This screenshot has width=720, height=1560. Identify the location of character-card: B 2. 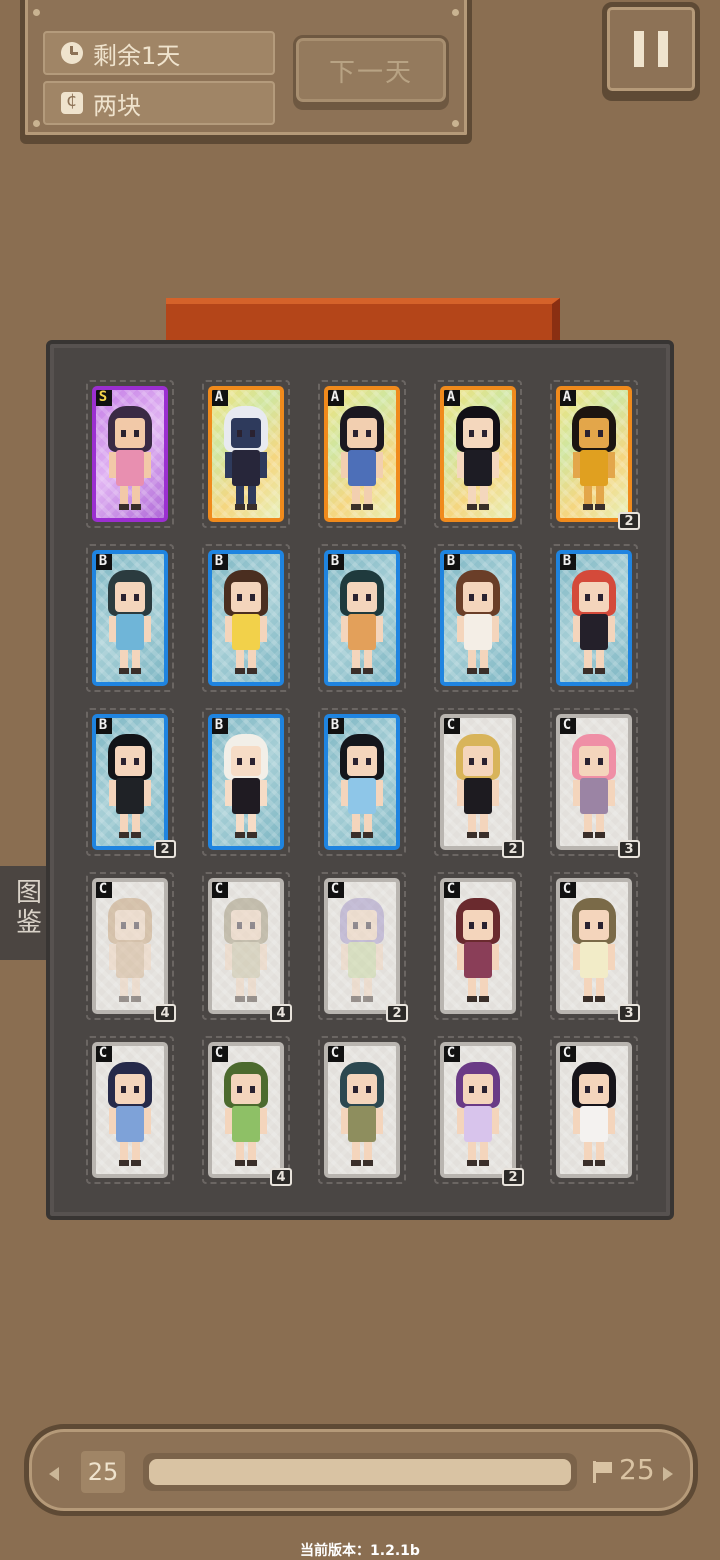
(131, 783).